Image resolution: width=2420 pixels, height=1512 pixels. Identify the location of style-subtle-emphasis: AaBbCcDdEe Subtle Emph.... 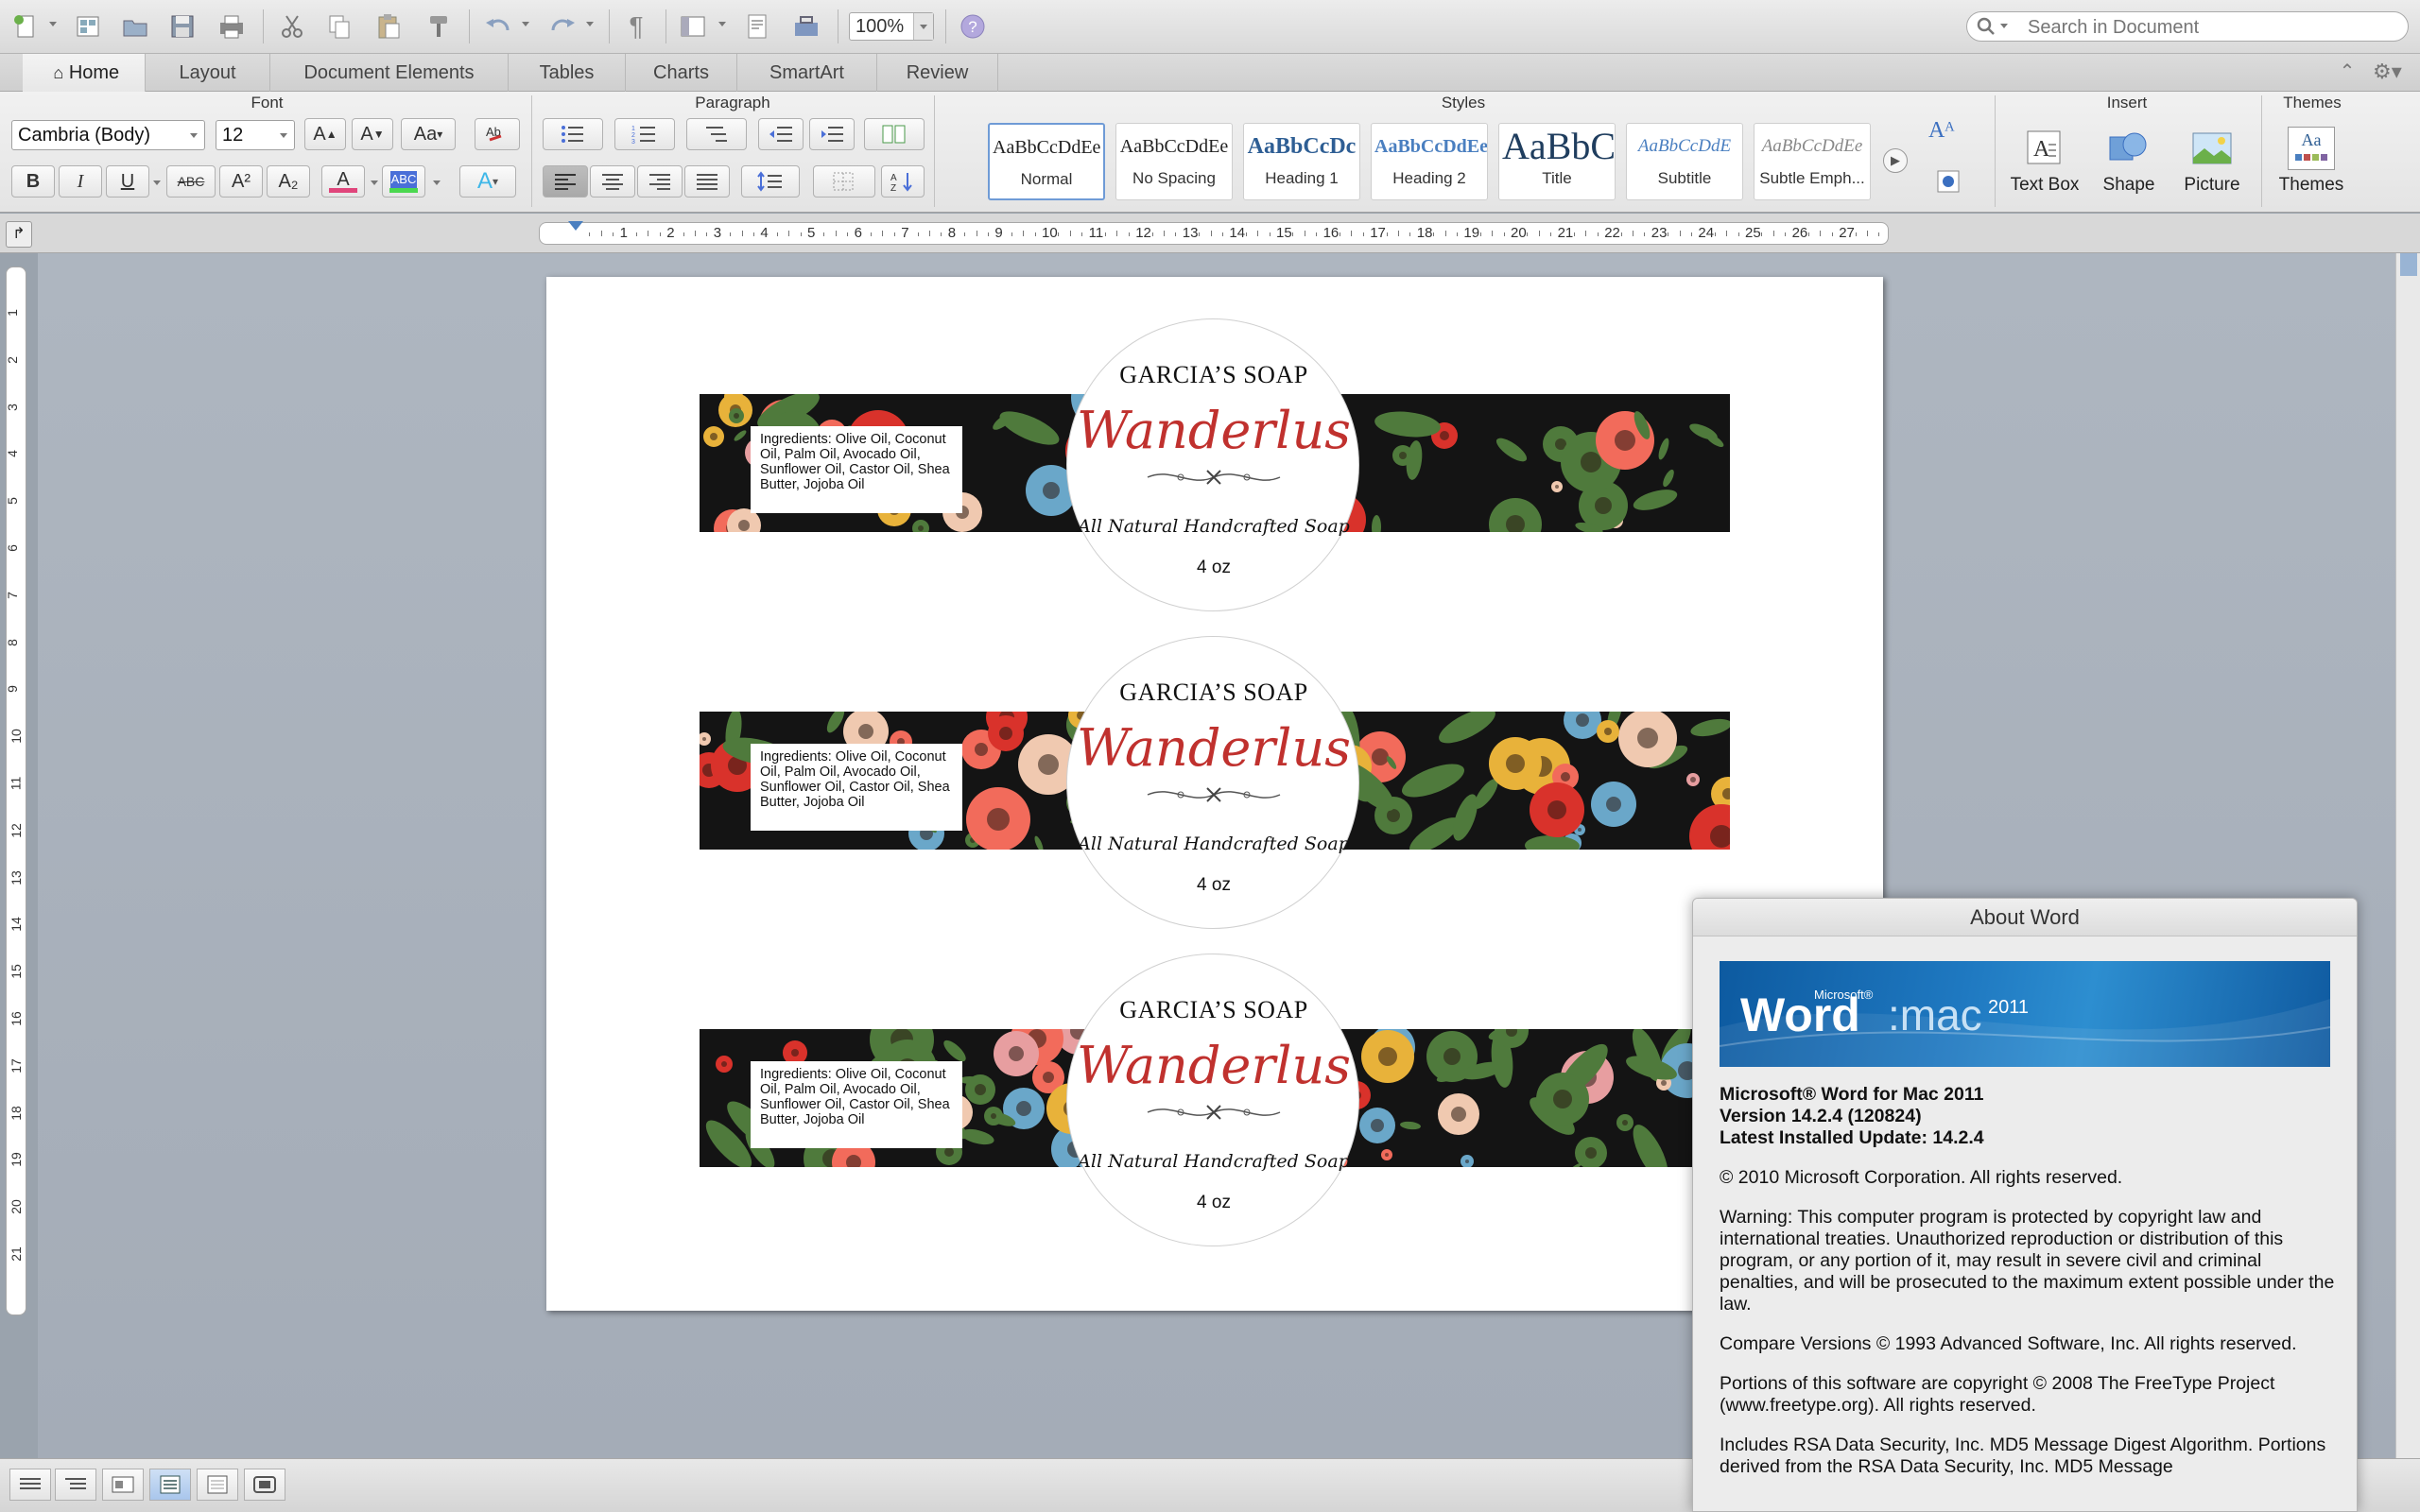
(1812, 161).